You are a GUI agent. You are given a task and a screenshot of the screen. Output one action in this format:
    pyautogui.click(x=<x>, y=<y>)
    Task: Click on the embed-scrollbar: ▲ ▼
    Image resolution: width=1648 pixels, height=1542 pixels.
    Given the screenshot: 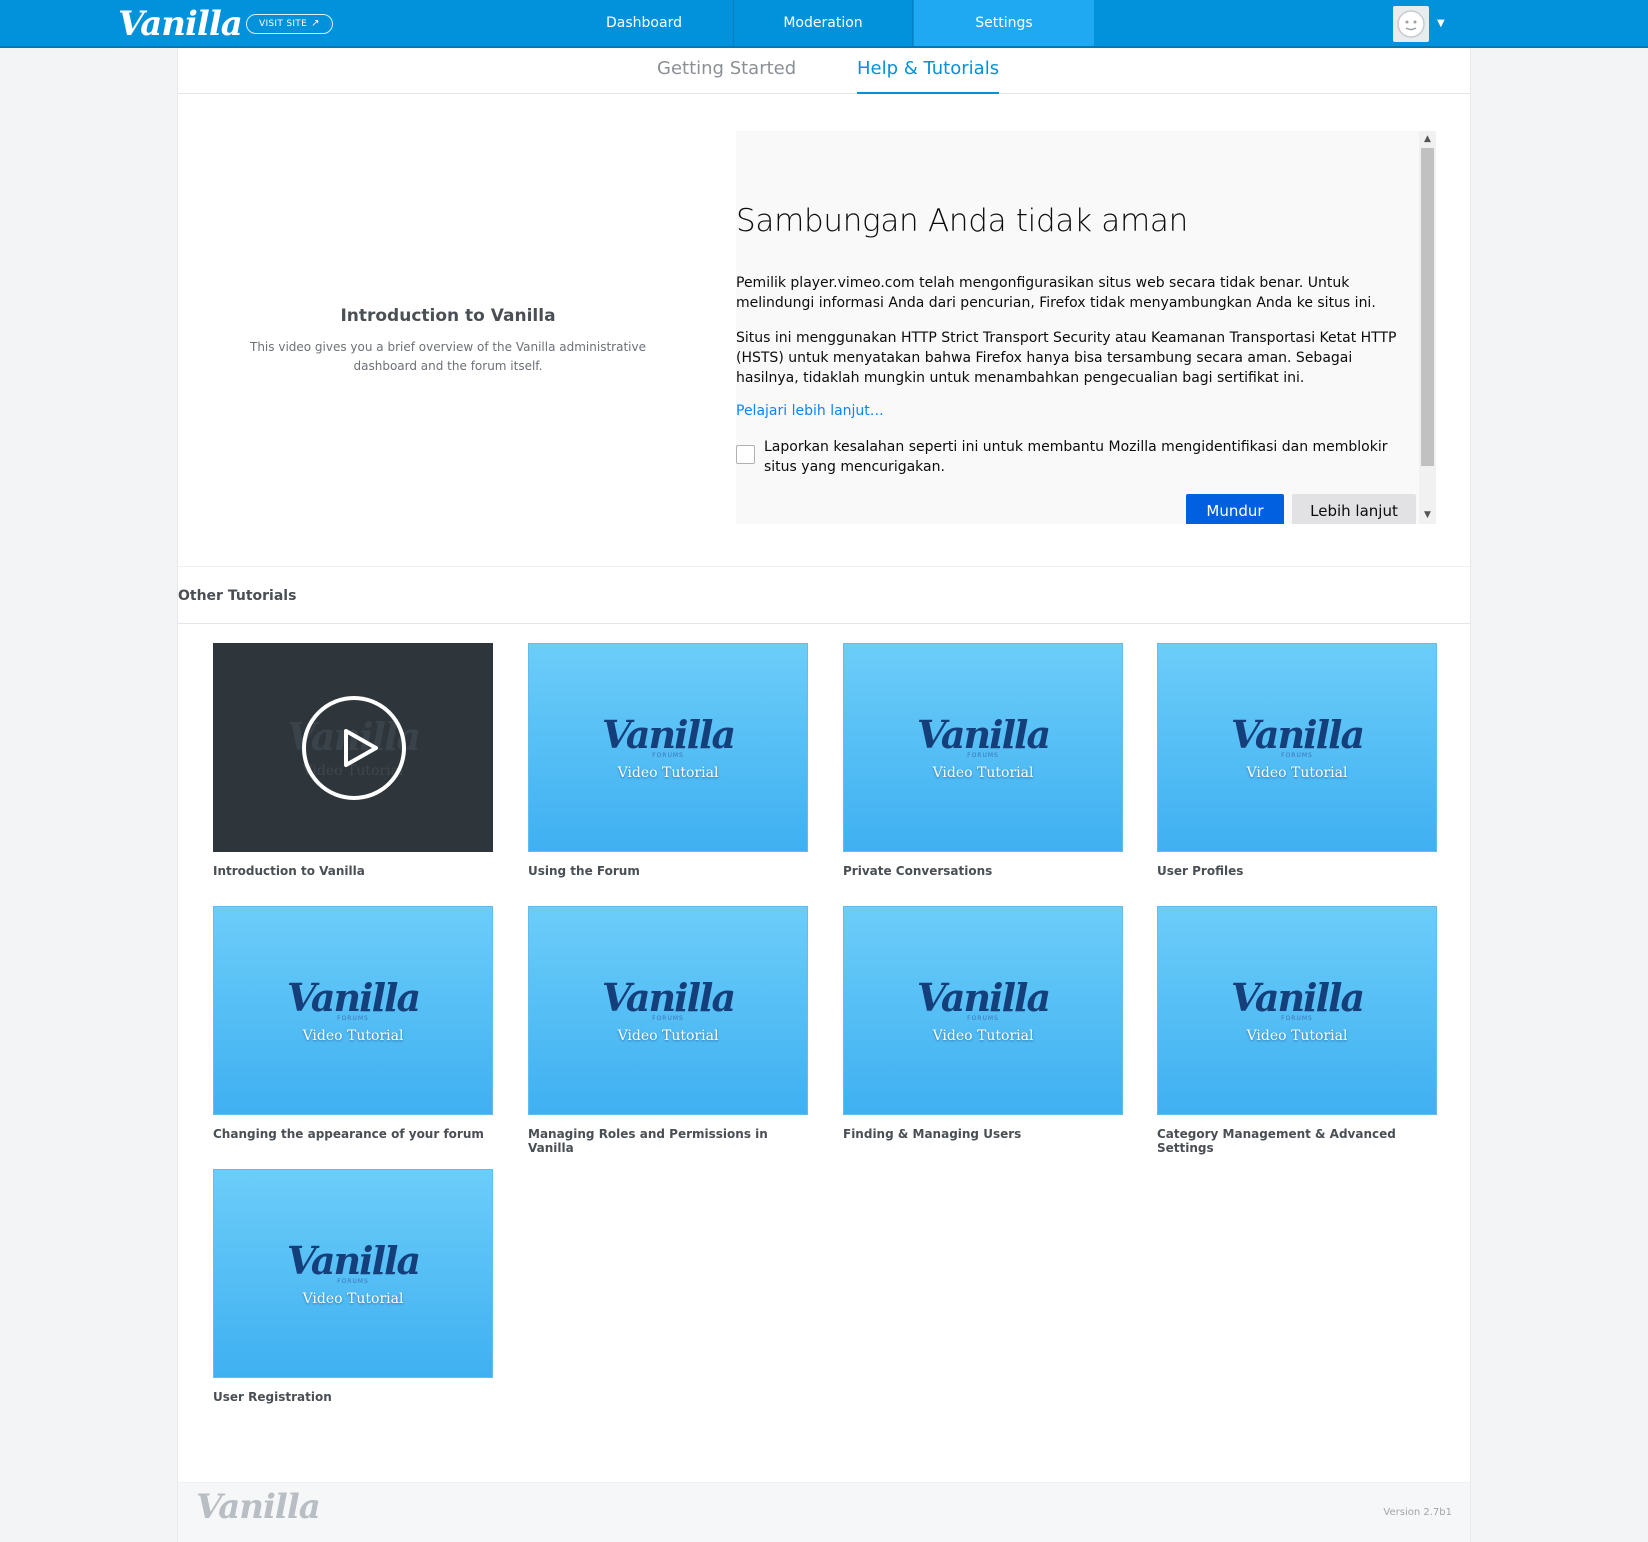 What is the action you would take?
    pyautogui.click(x=1427, y=327)
    